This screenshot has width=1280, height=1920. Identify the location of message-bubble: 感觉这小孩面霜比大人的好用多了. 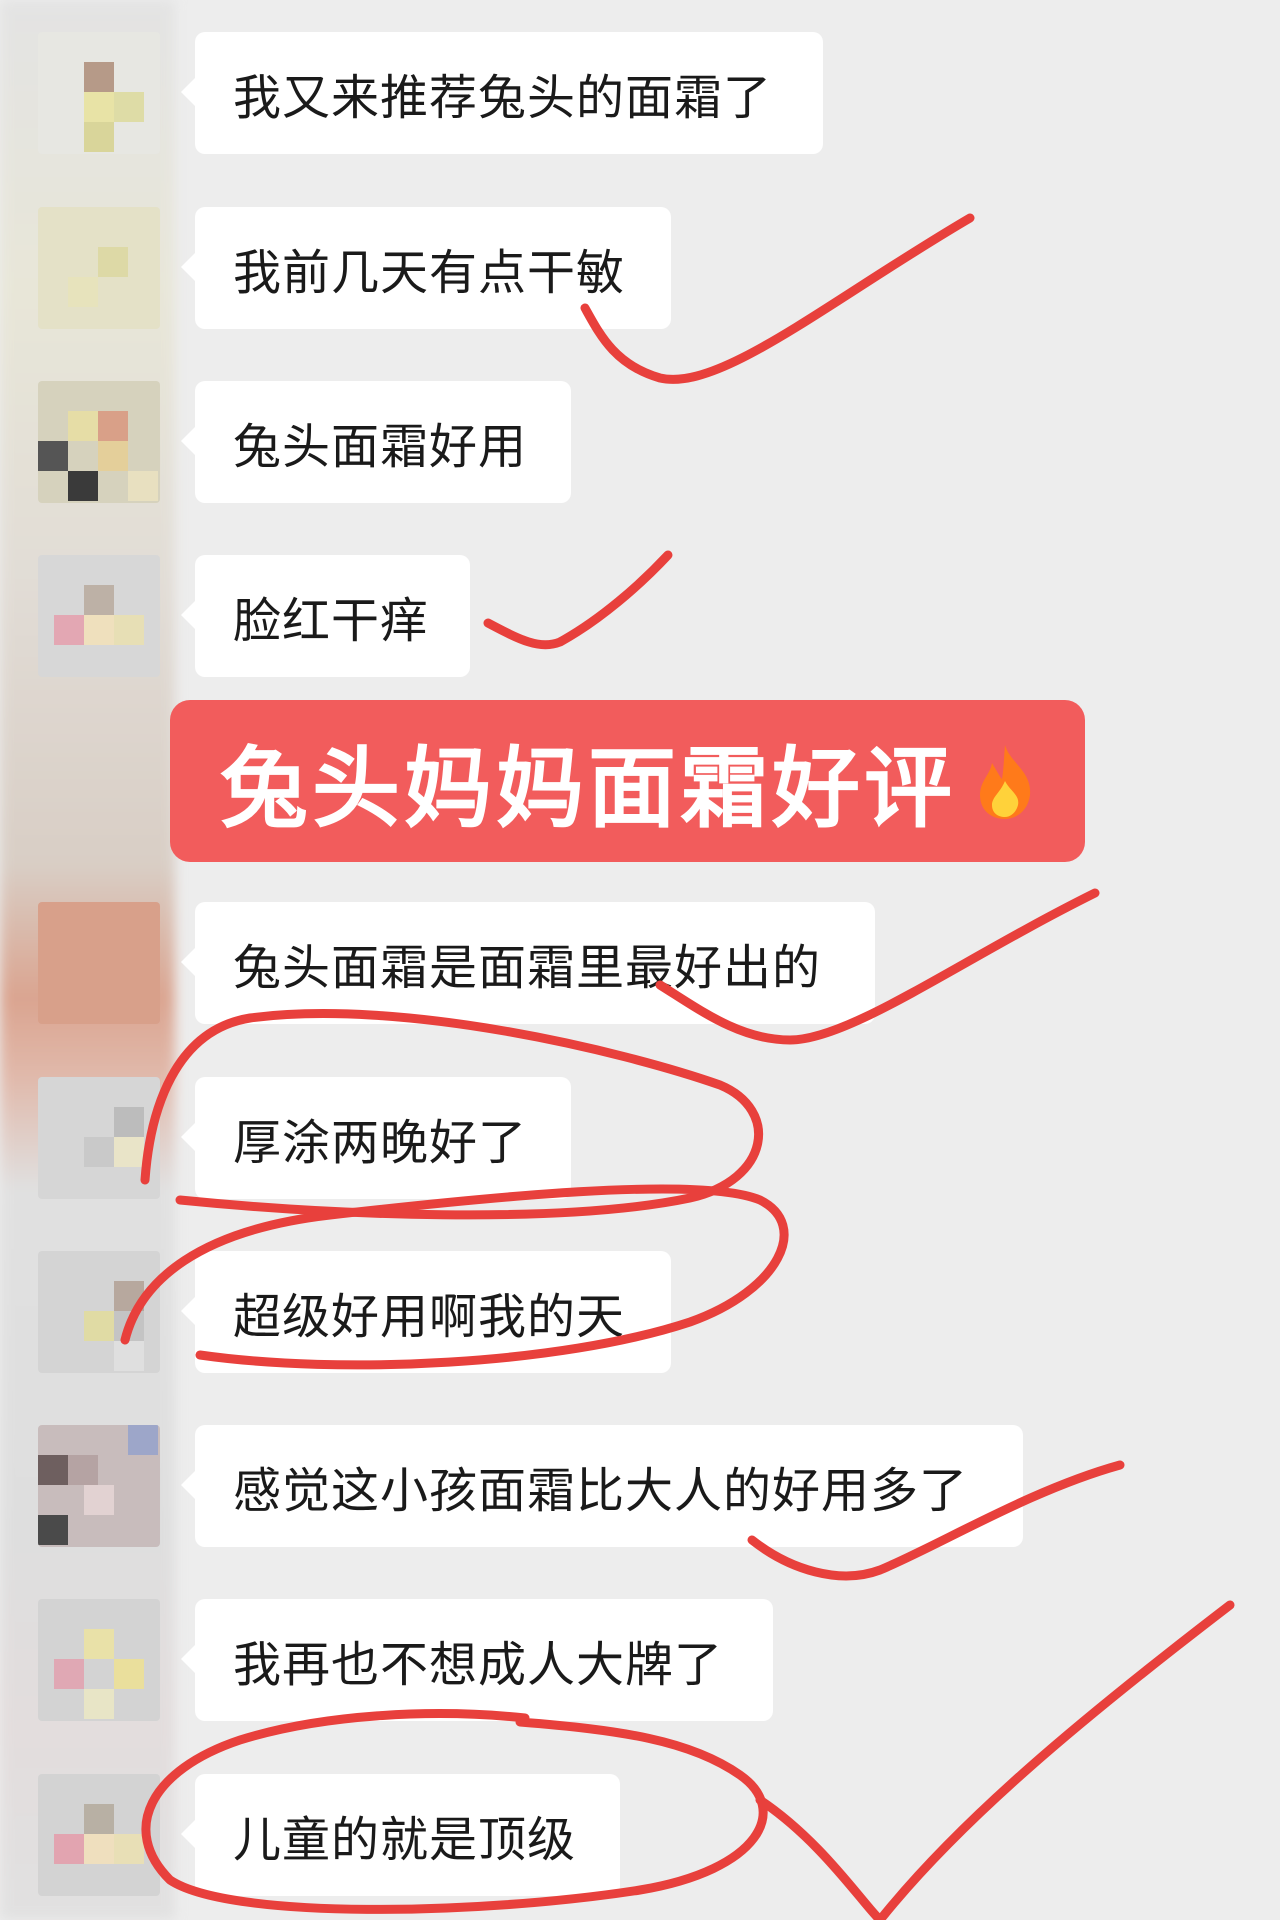
(602, 1486).